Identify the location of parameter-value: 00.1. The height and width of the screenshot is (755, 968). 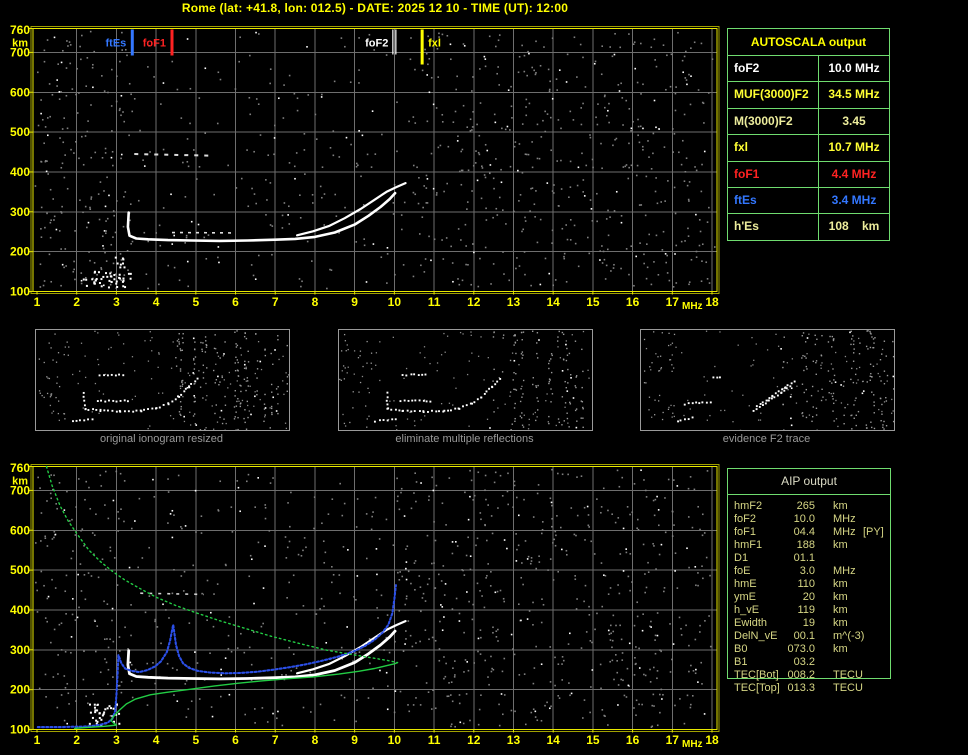
(804, 636).